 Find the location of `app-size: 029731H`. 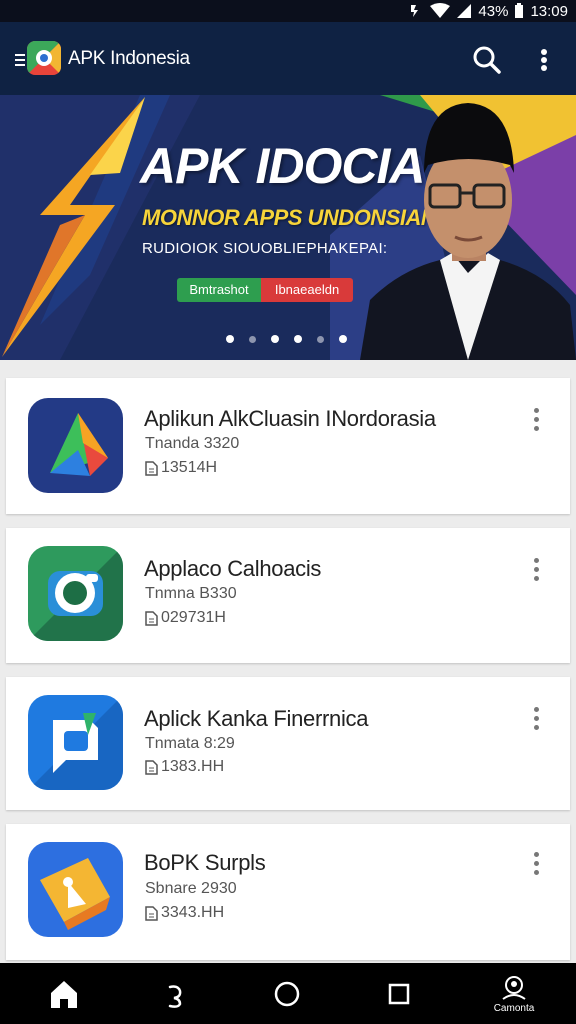

app-size: 029731H is located at coordinates (185, 618).